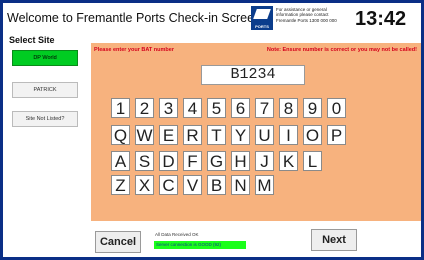 The width and height of the screenshot is (424, 260). I want to click on key-n: N, so click(240, 185).